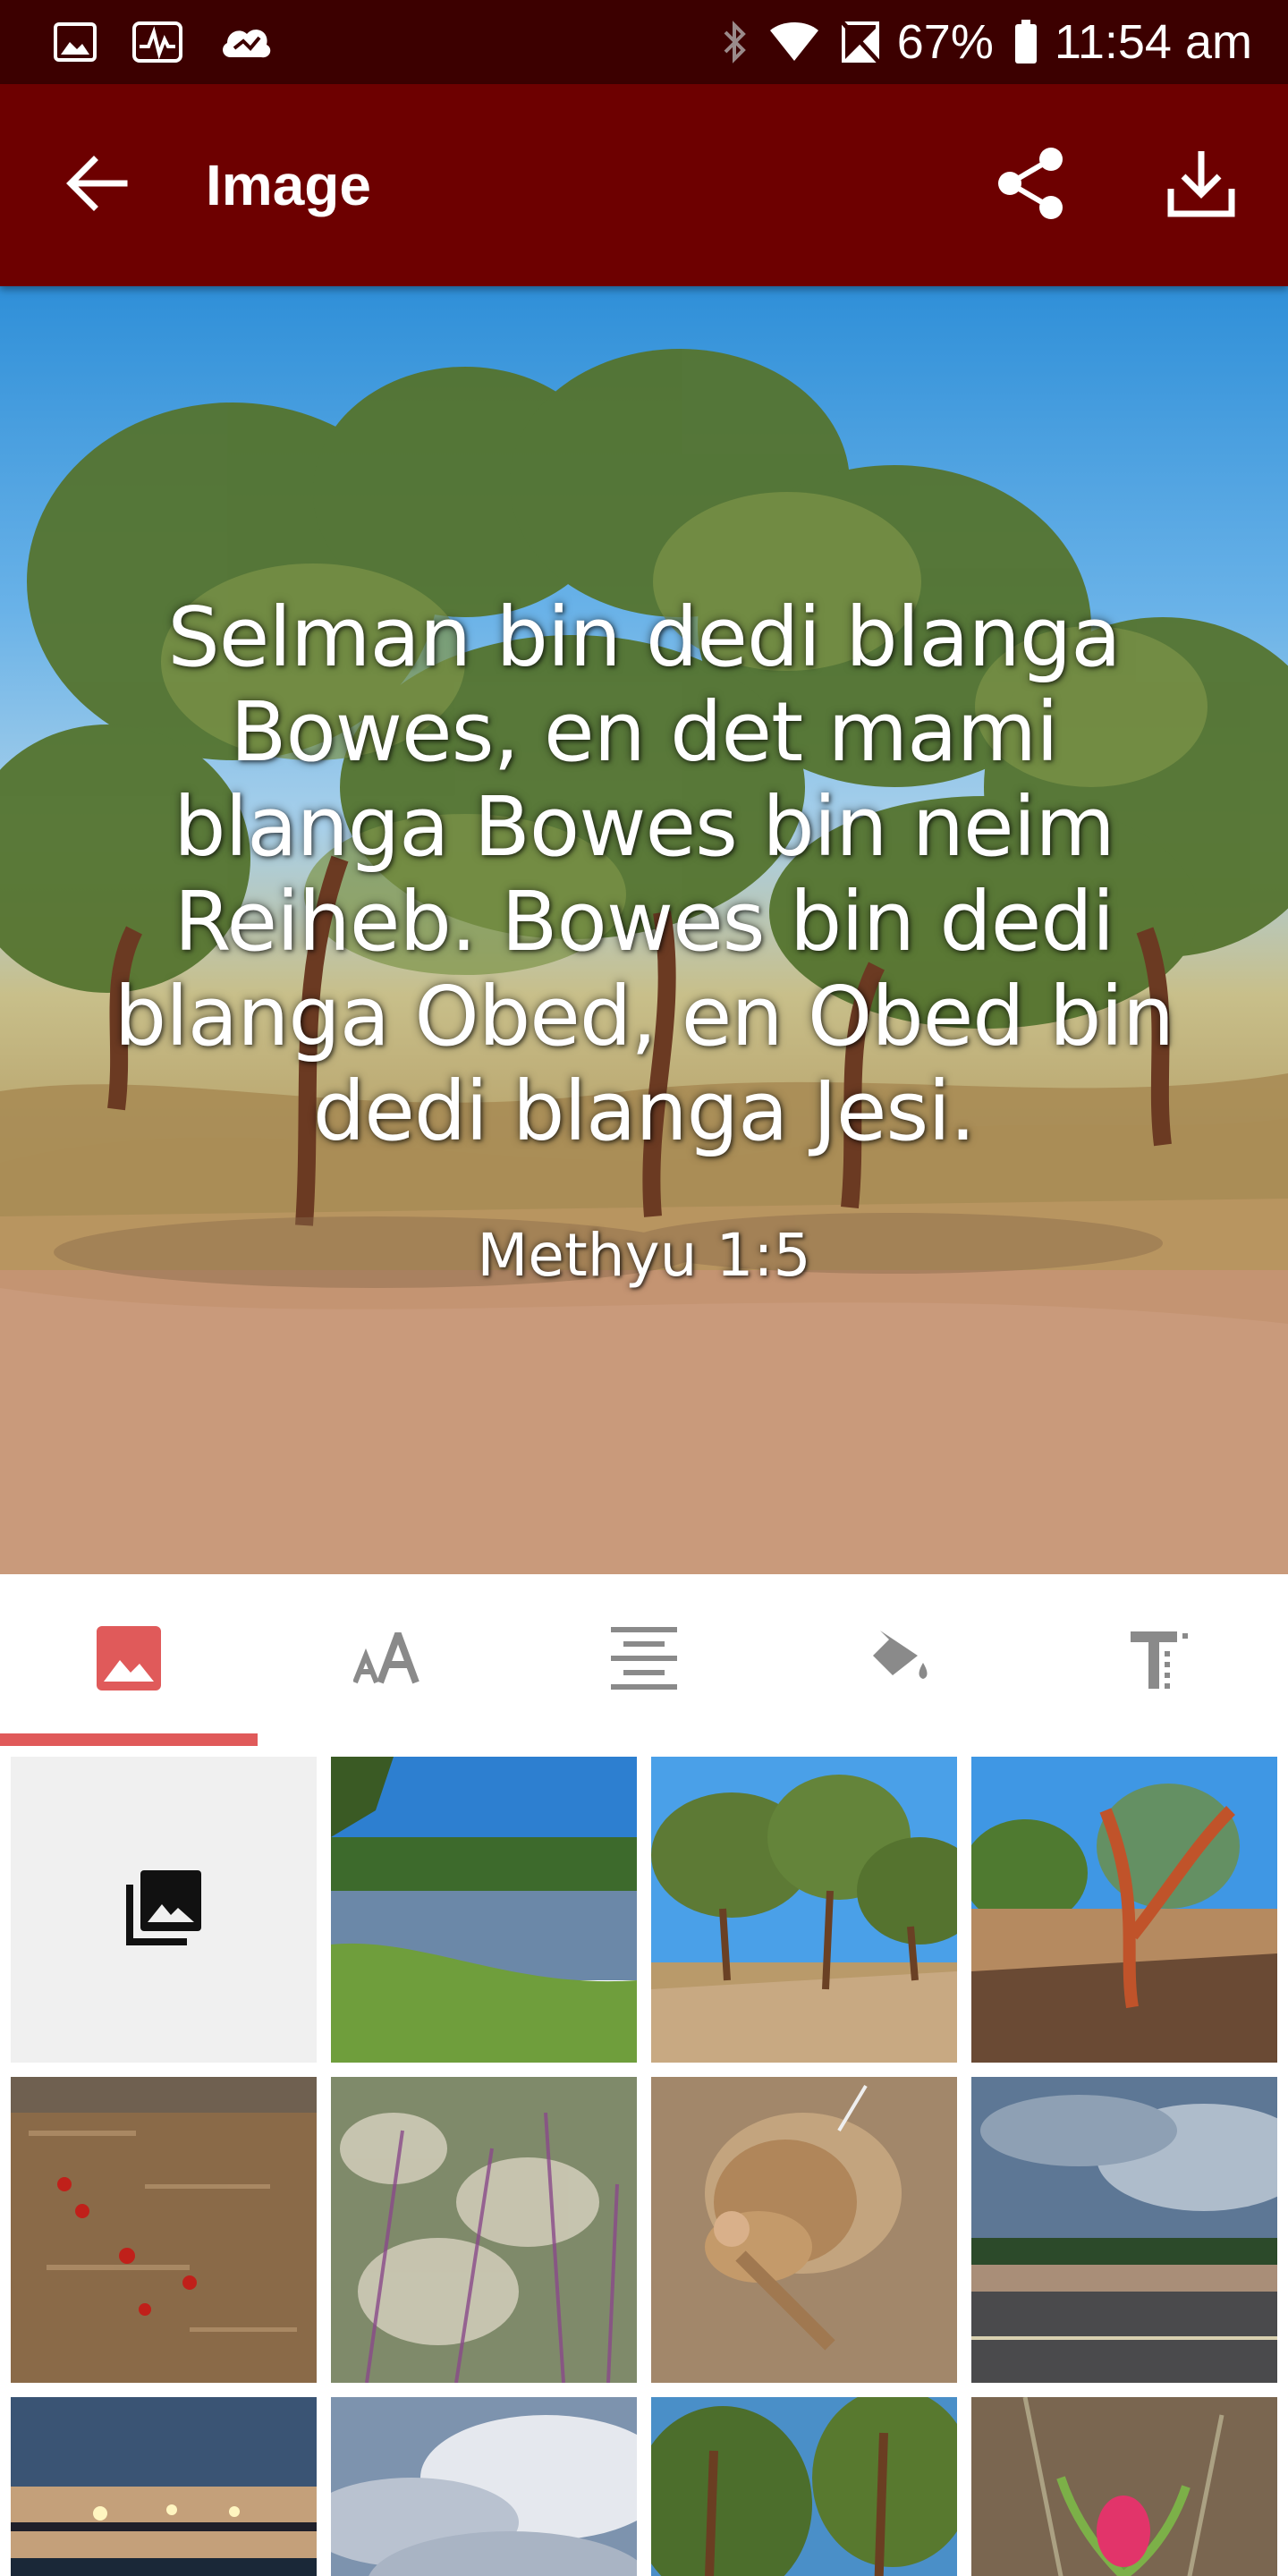 The height and width of the screenshot is (2576, 1288). What do you see at coordinates (1124, 2230) in the screenshot?
I see `thumb-storm-clouds-road` at bounding box center [1124, 2230].